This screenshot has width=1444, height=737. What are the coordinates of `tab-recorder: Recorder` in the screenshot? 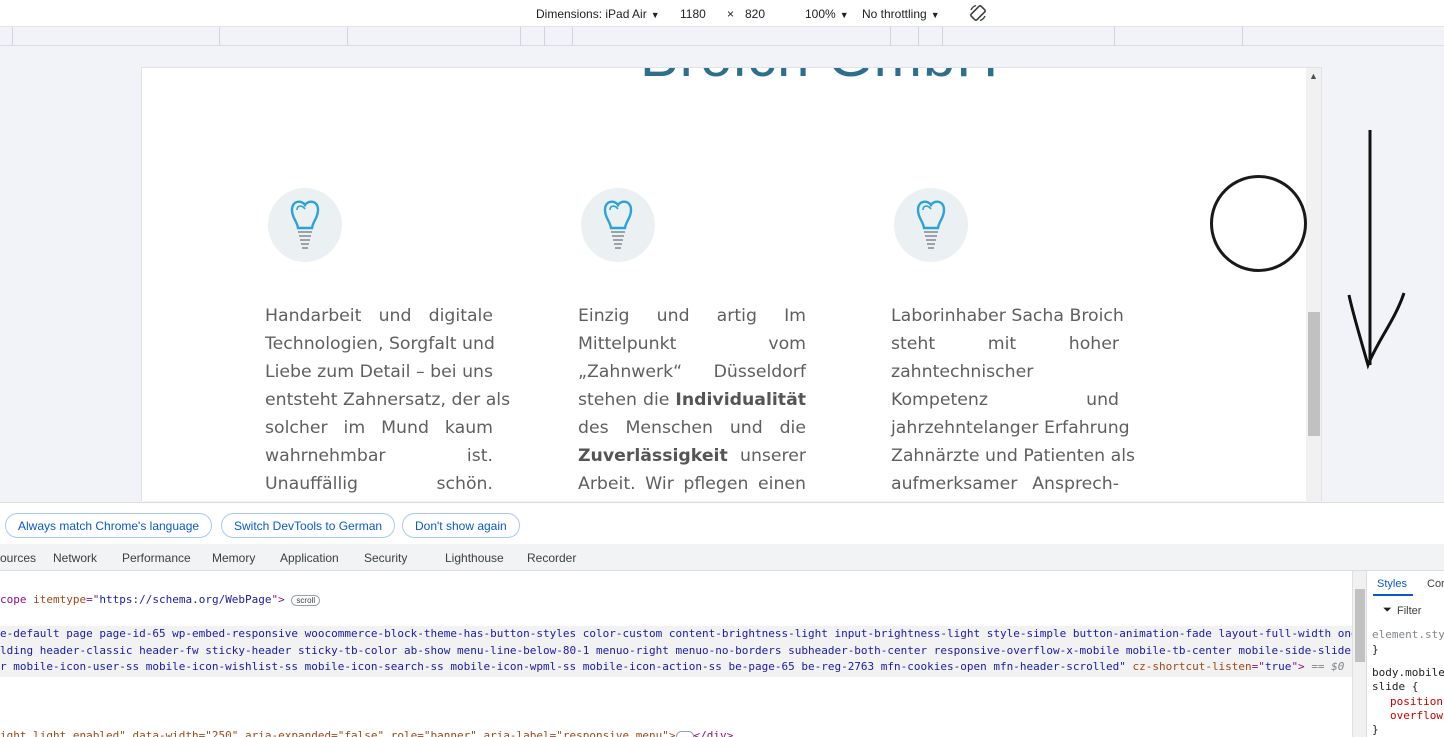 It's located at (551, 558).